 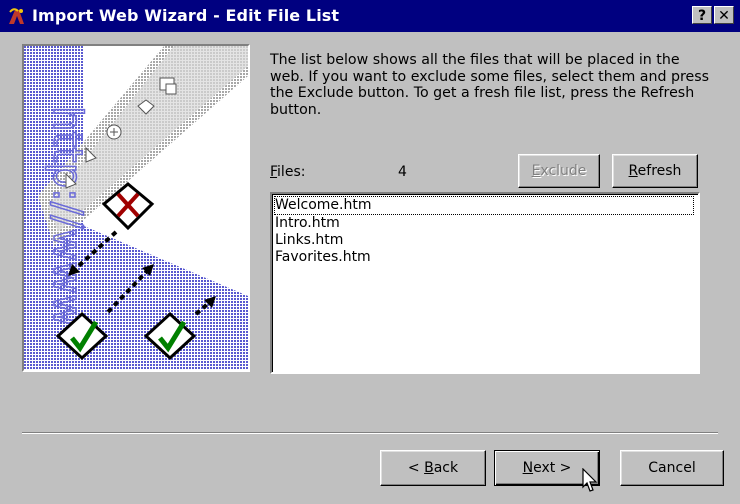 I want to click on back-button: < Back, so click(x=433, y=468).